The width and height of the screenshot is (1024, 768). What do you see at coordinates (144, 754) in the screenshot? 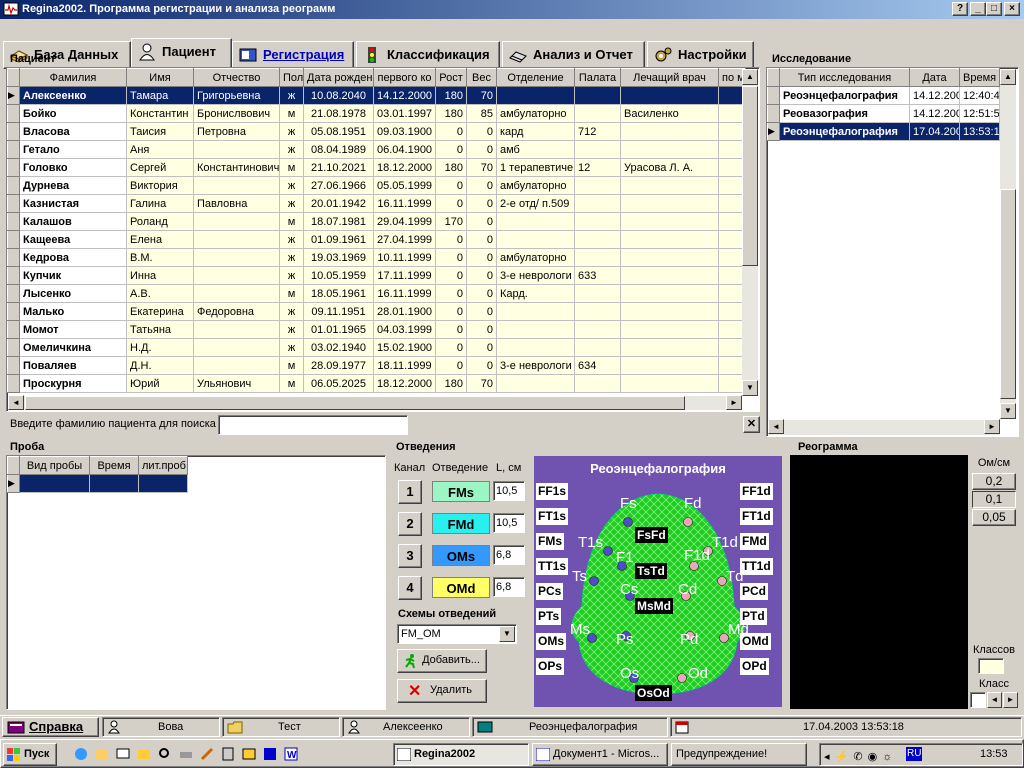
I see `folder-icon` at bounding box center [144, 754].